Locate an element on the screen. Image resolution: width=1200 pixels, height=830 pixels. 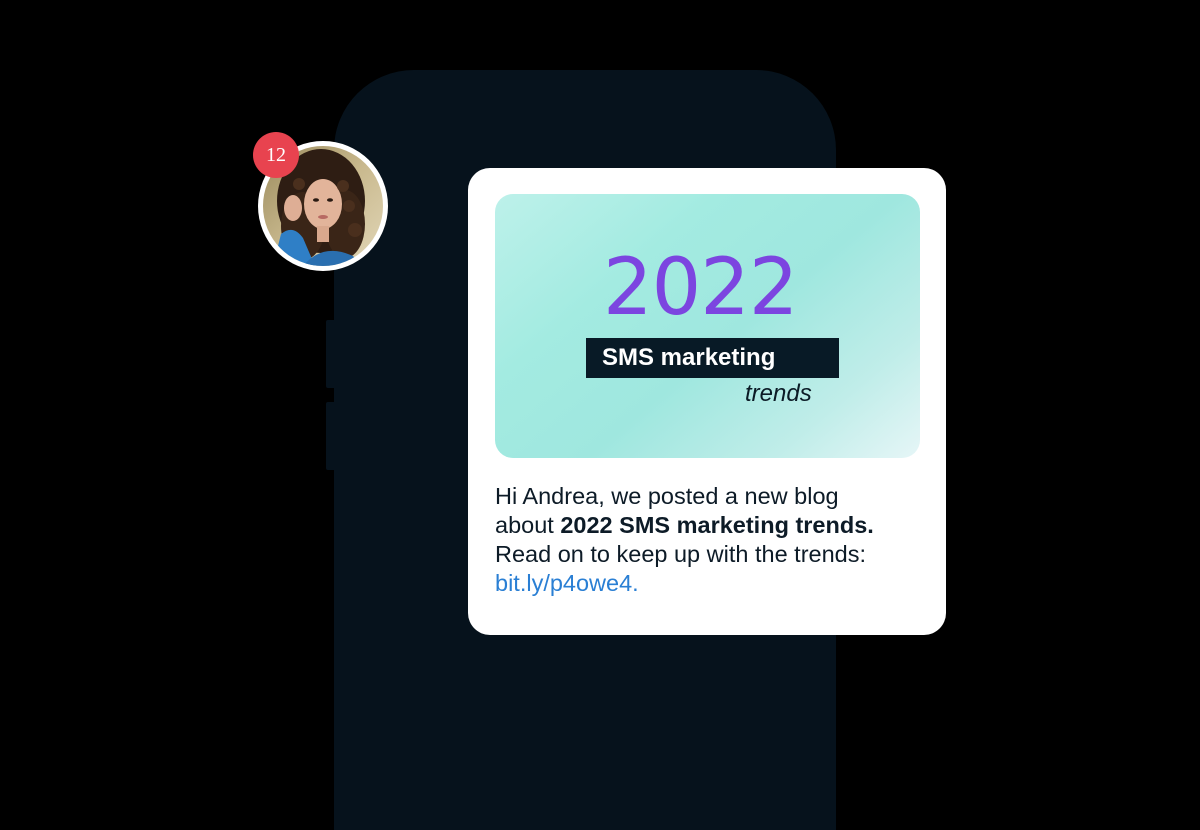
message-line-1: Hi Andrea, we posted a new blog is located at coordinates (667, 496).